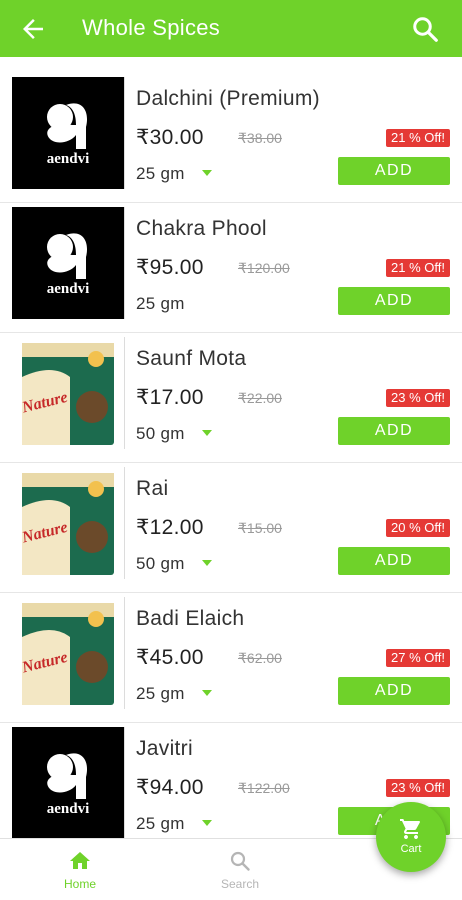 This screenshot has width=462, height=900. What do you see at coordinates (152, 489) in the screenshot?
I see `product-name: Rai` at bounding box center [152, 489].